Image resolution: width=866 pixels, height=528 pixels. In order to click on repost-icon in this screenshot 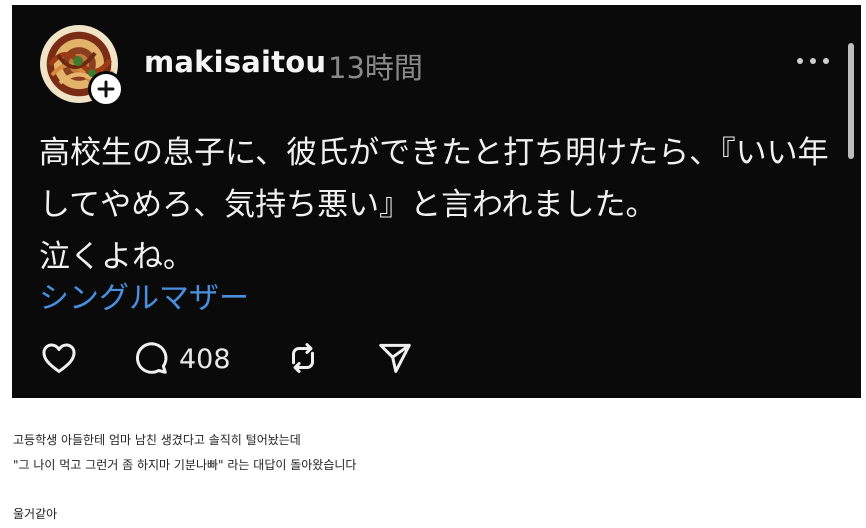, I will do `click(303, 358)`.